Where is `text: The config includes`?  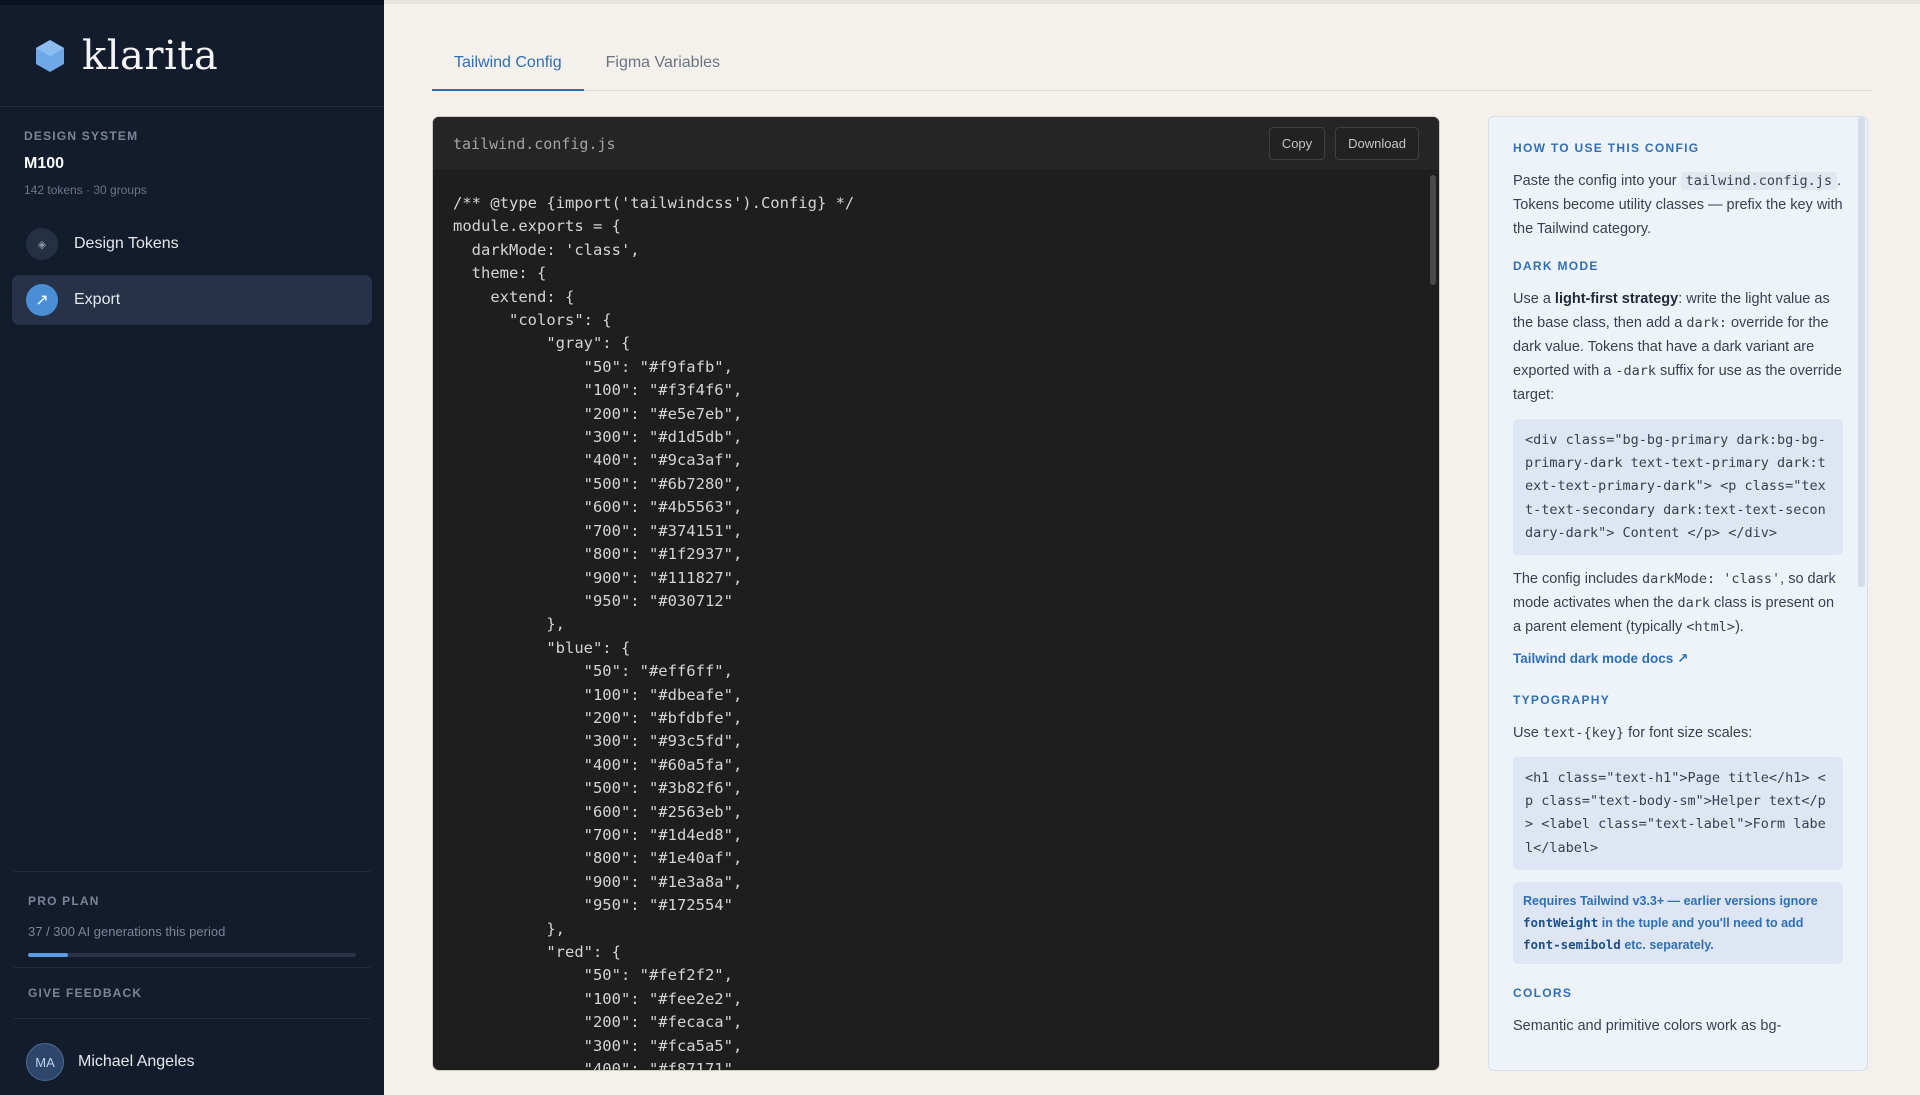
text: The config includes is located at coordinates (1577, 579).